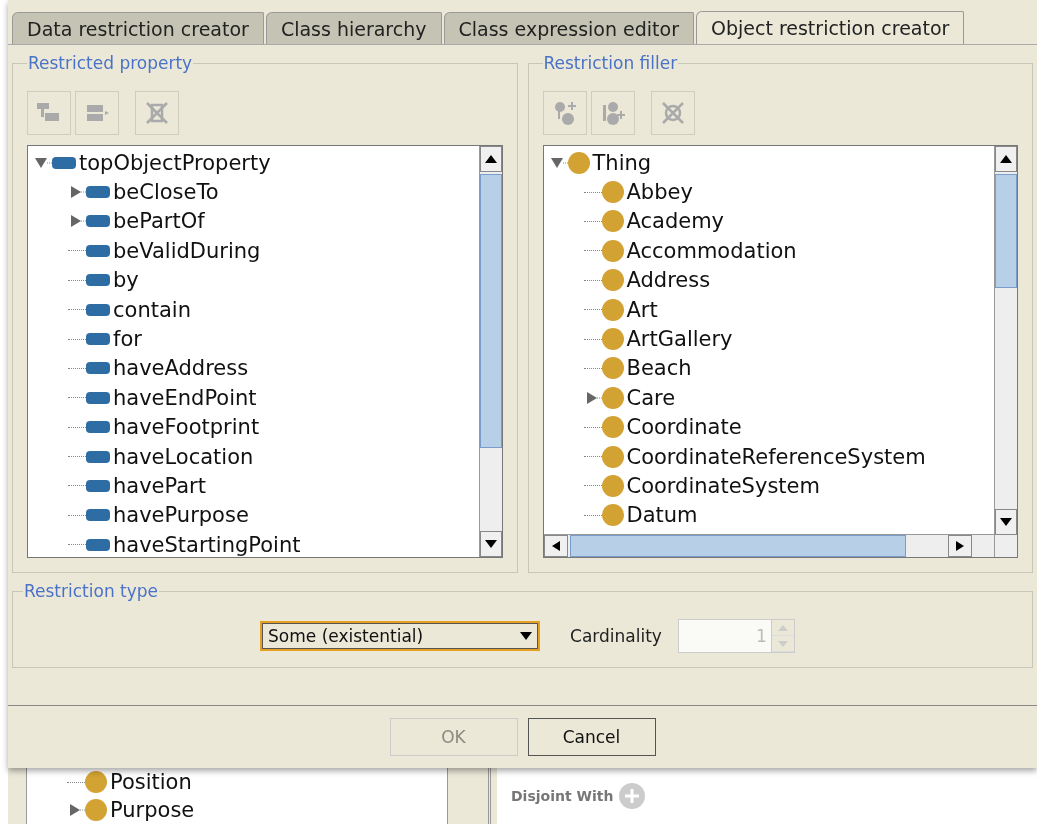 This screenshot has width=1037, height=824. Describe the element at coordinates (768, 221) in the screenshot. I see `tree-item: Academy` at that location.